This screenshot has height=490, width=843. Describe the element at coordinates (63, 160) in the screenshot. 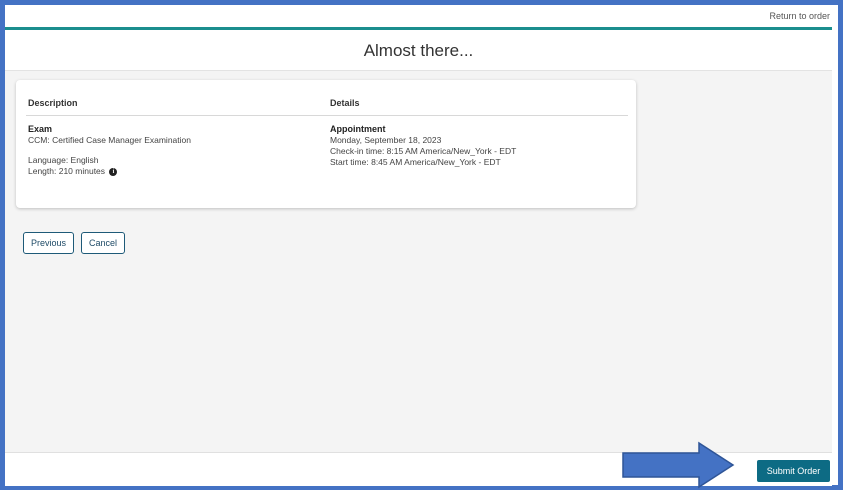

I see `exam-language: Language: English` at that location.